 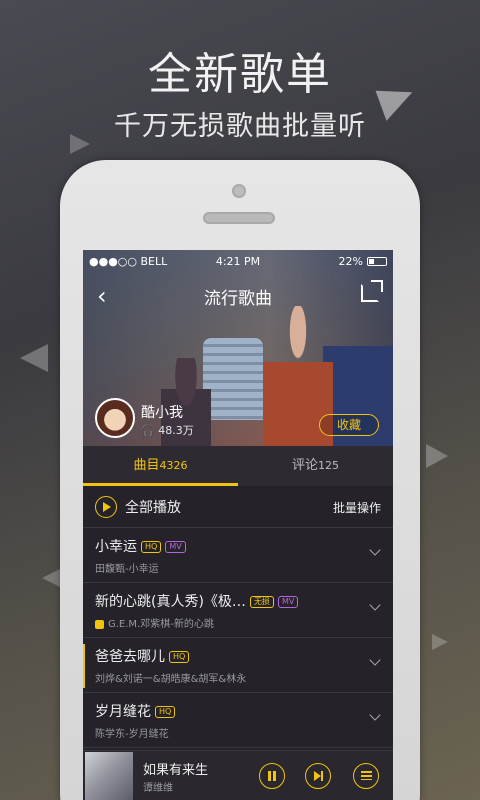 I want to click on mini-player: 如果有来生 谭维维, so click(x=238, y=775).